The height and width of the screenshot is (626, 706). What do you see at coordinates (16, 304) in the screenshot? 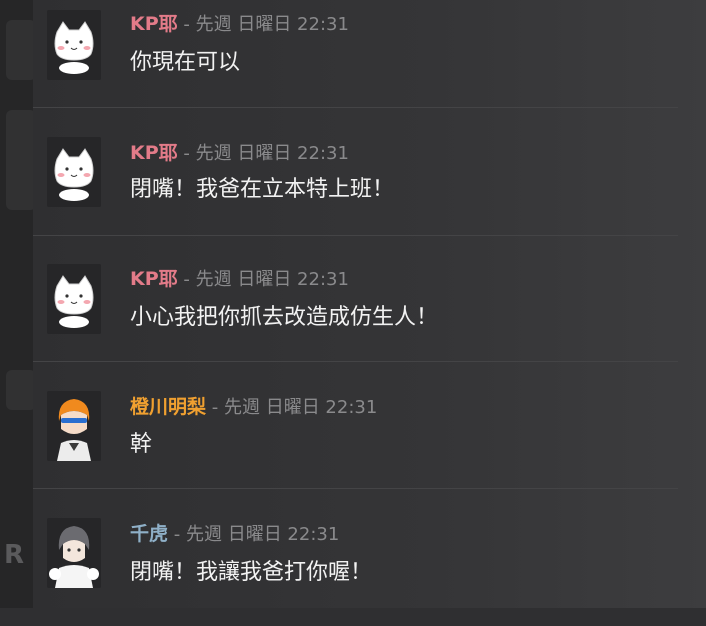
I see `server-sidebar-edge: R` at bounding box center [16, 304].